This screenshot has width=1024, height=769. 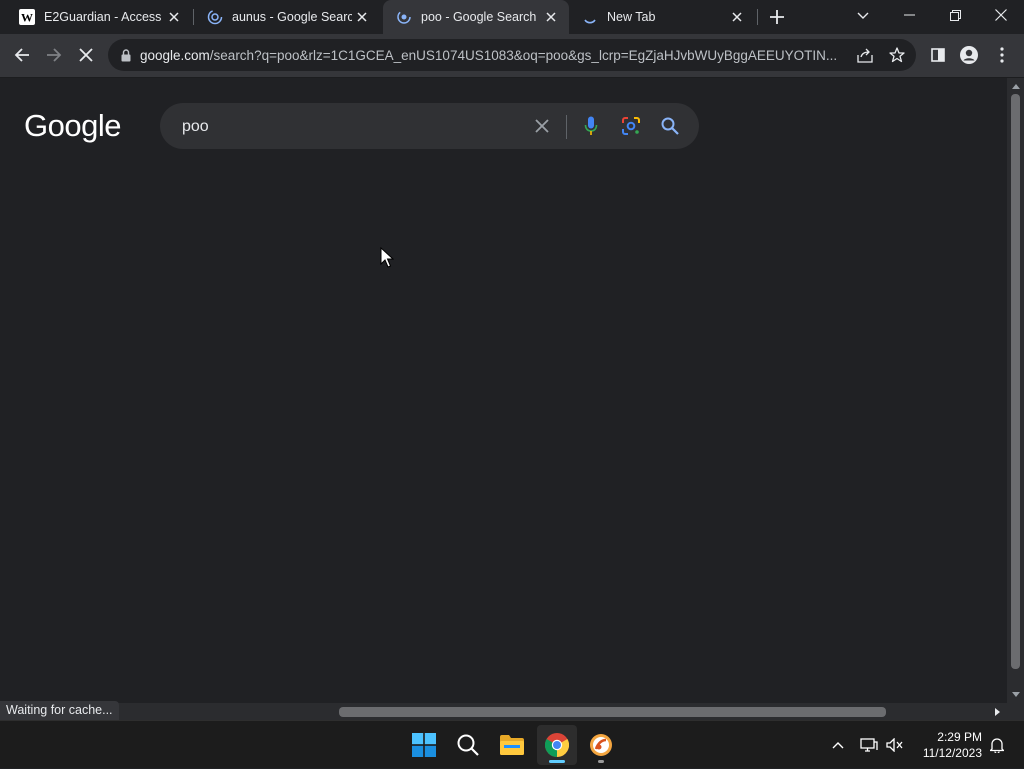 What do you see at coordinates (1015, 381) in the screenshot?
I see `vertical-scroll-thumb` at bounding box center [1015, 381].